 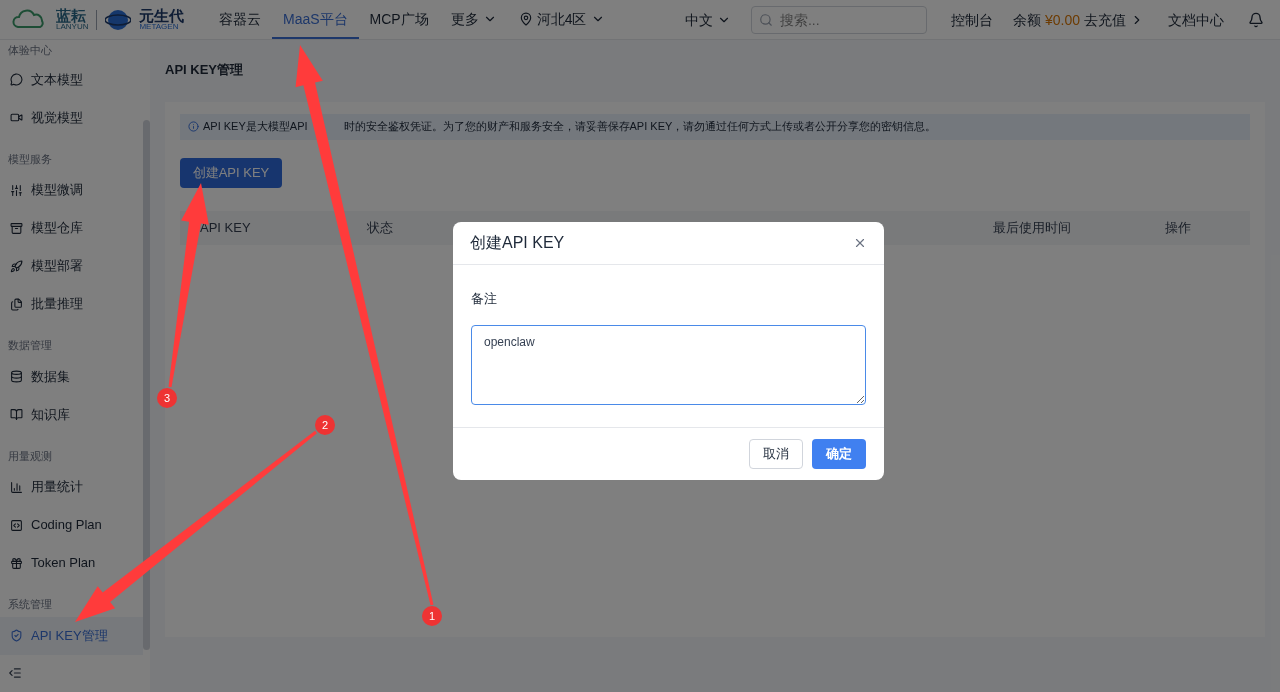 I want to click on column-header: 最后使用时间, so click(x=1032, y=227).